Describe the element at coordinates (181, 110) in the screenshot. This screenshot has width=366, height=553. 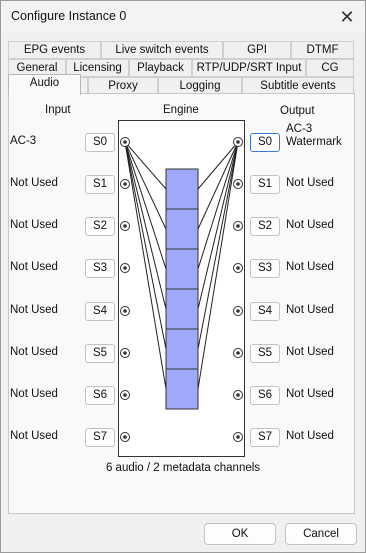
I see `engine-header: Engine` at that location.